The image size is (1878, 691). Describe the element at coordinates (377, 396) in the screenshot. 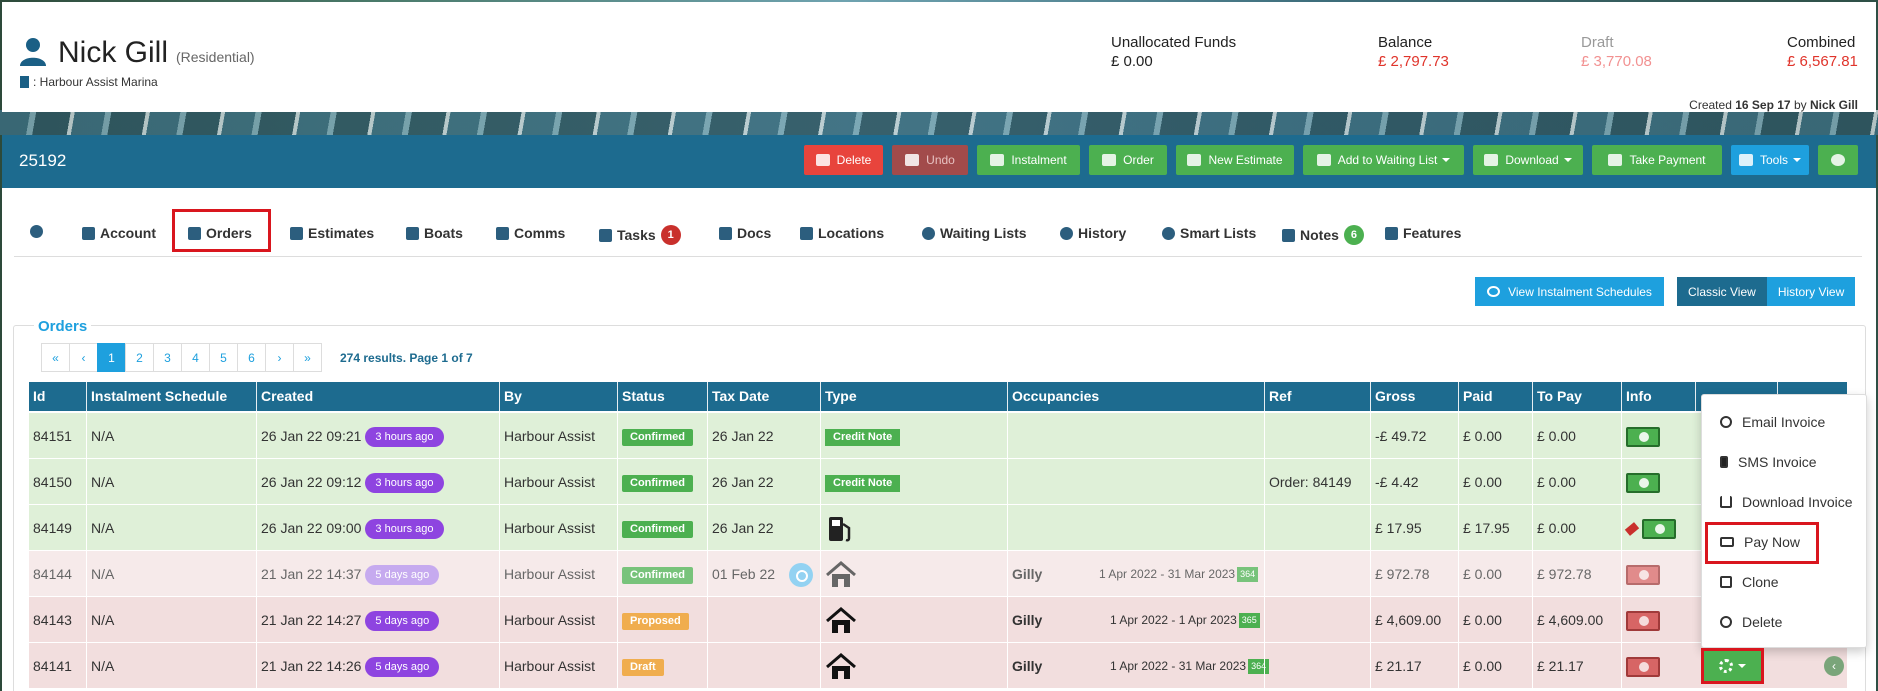

I see `col-created: Created` at that location.